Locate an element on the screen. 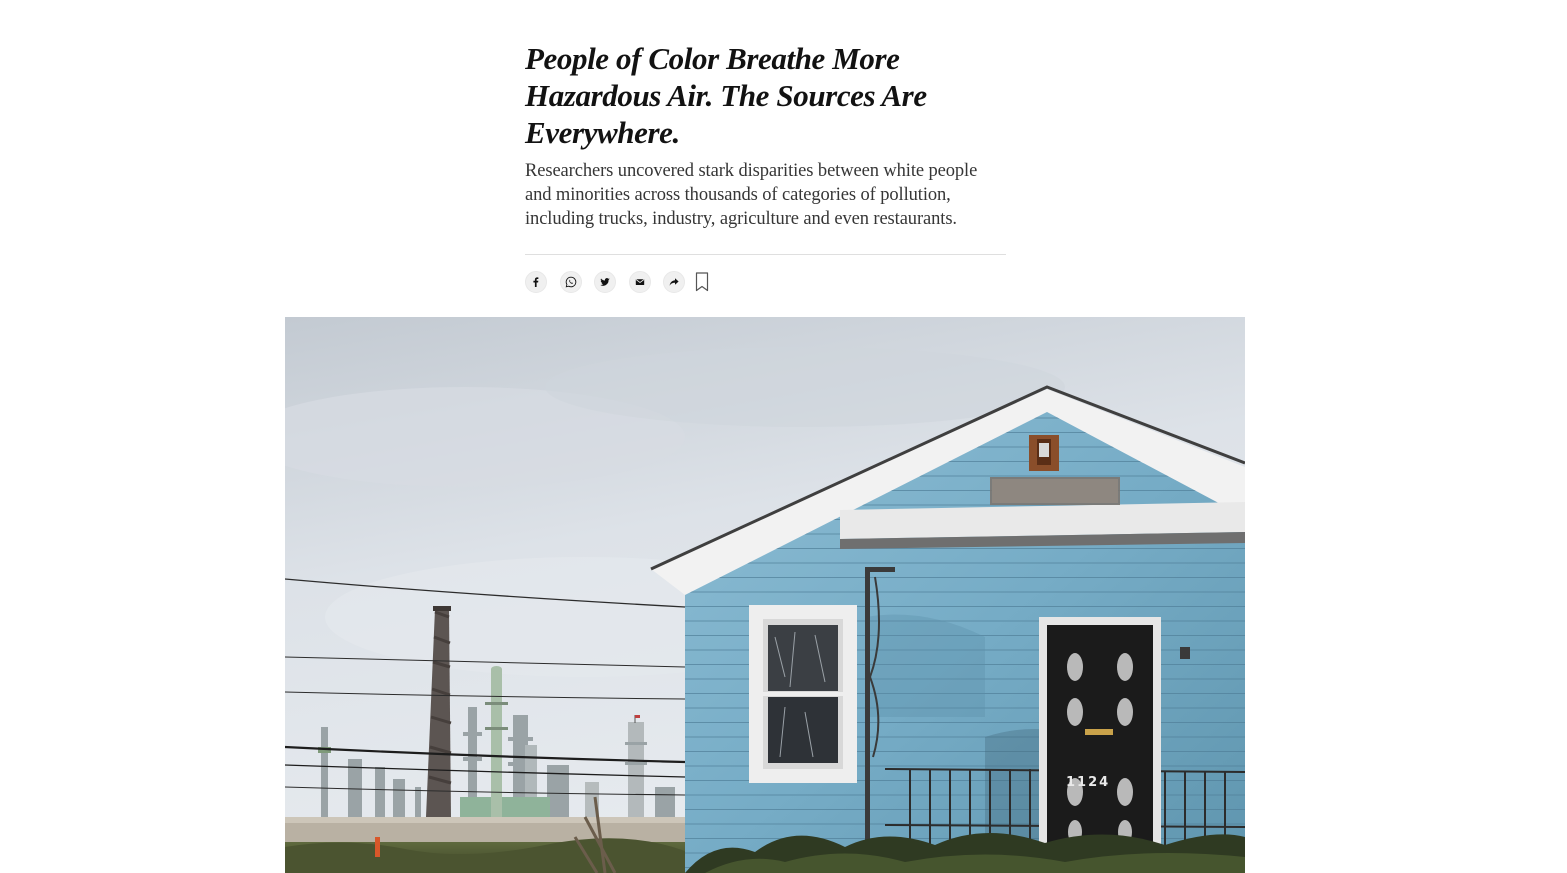  facebook-icon is located at coordinates (536, 282).